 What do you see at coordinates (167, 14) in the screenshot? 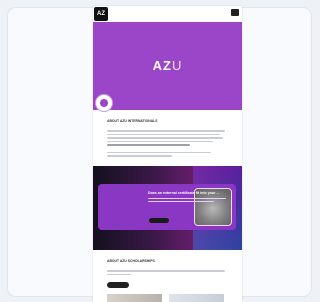
I see `top-bar: AZ` at bounding box center [167, 14].